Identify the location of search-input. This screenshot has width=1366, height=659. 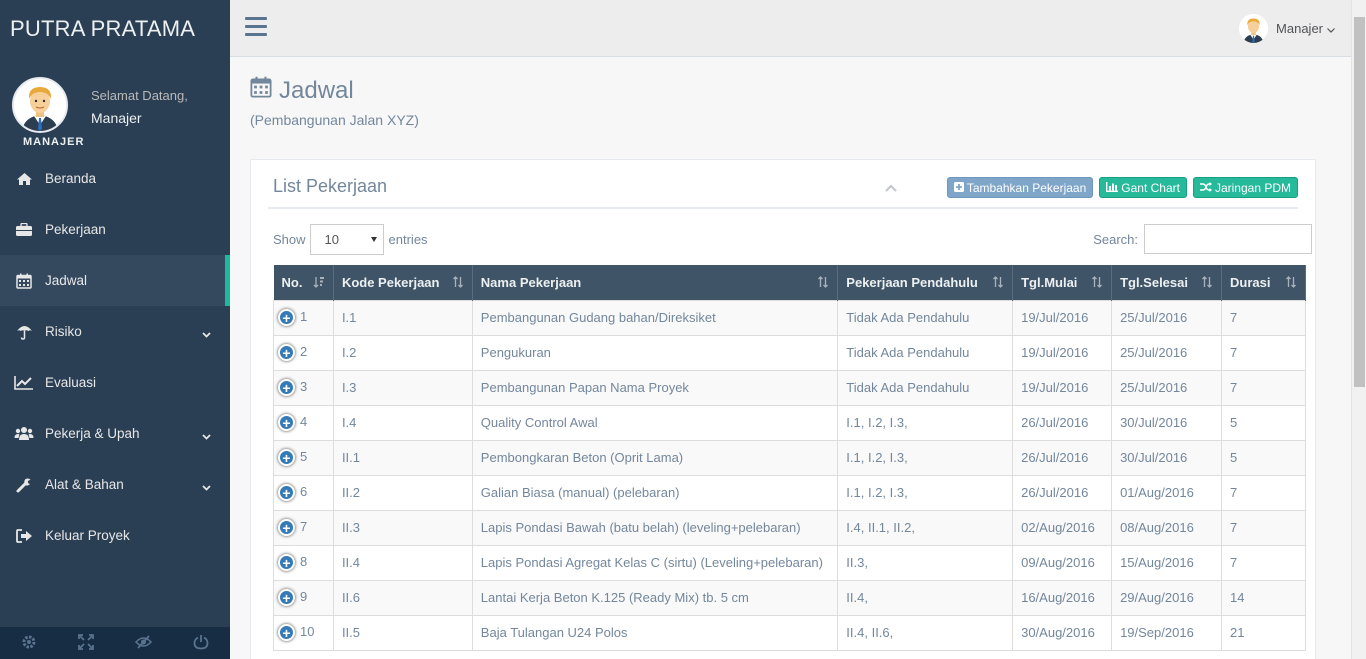
(1228, 239).